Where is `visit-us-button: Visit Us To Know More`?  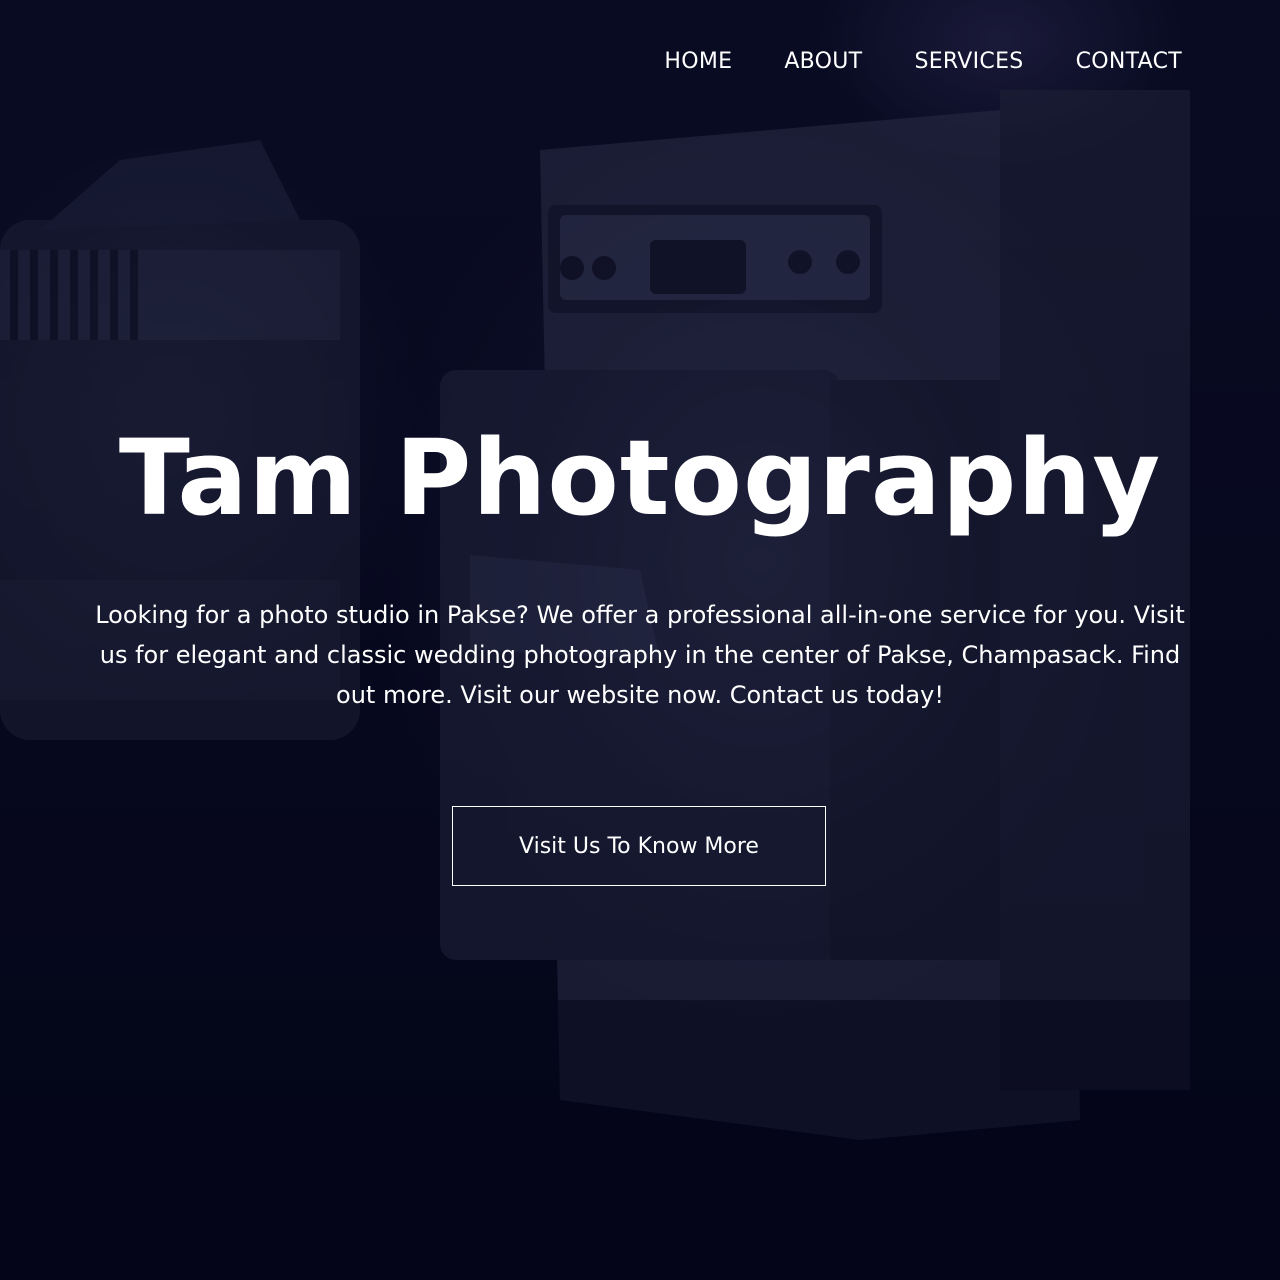 visit-us-button: Visit Us To Know More is located at coordinates (639, 846).